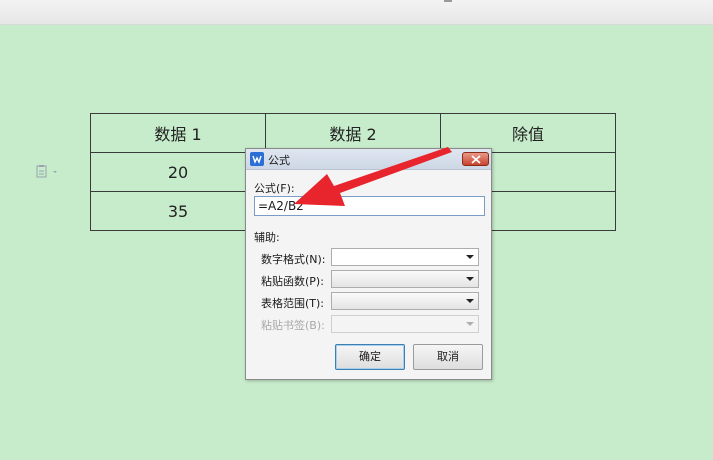  What do you see at coordinates (274, 188) in the screenshot?
I see `formula-label: 公式(F):` at bounding box center [274, 188].